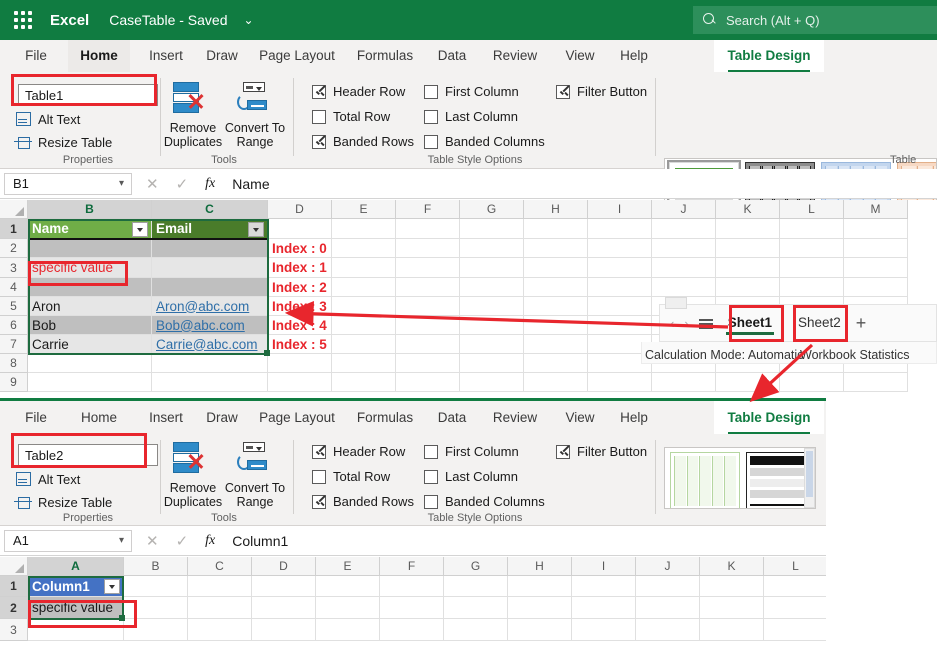  What do you see at coordinates (47, 479) in the screenshot?
I see `alt-text-button-2: Alt Text` at bounding box center [47, 479].